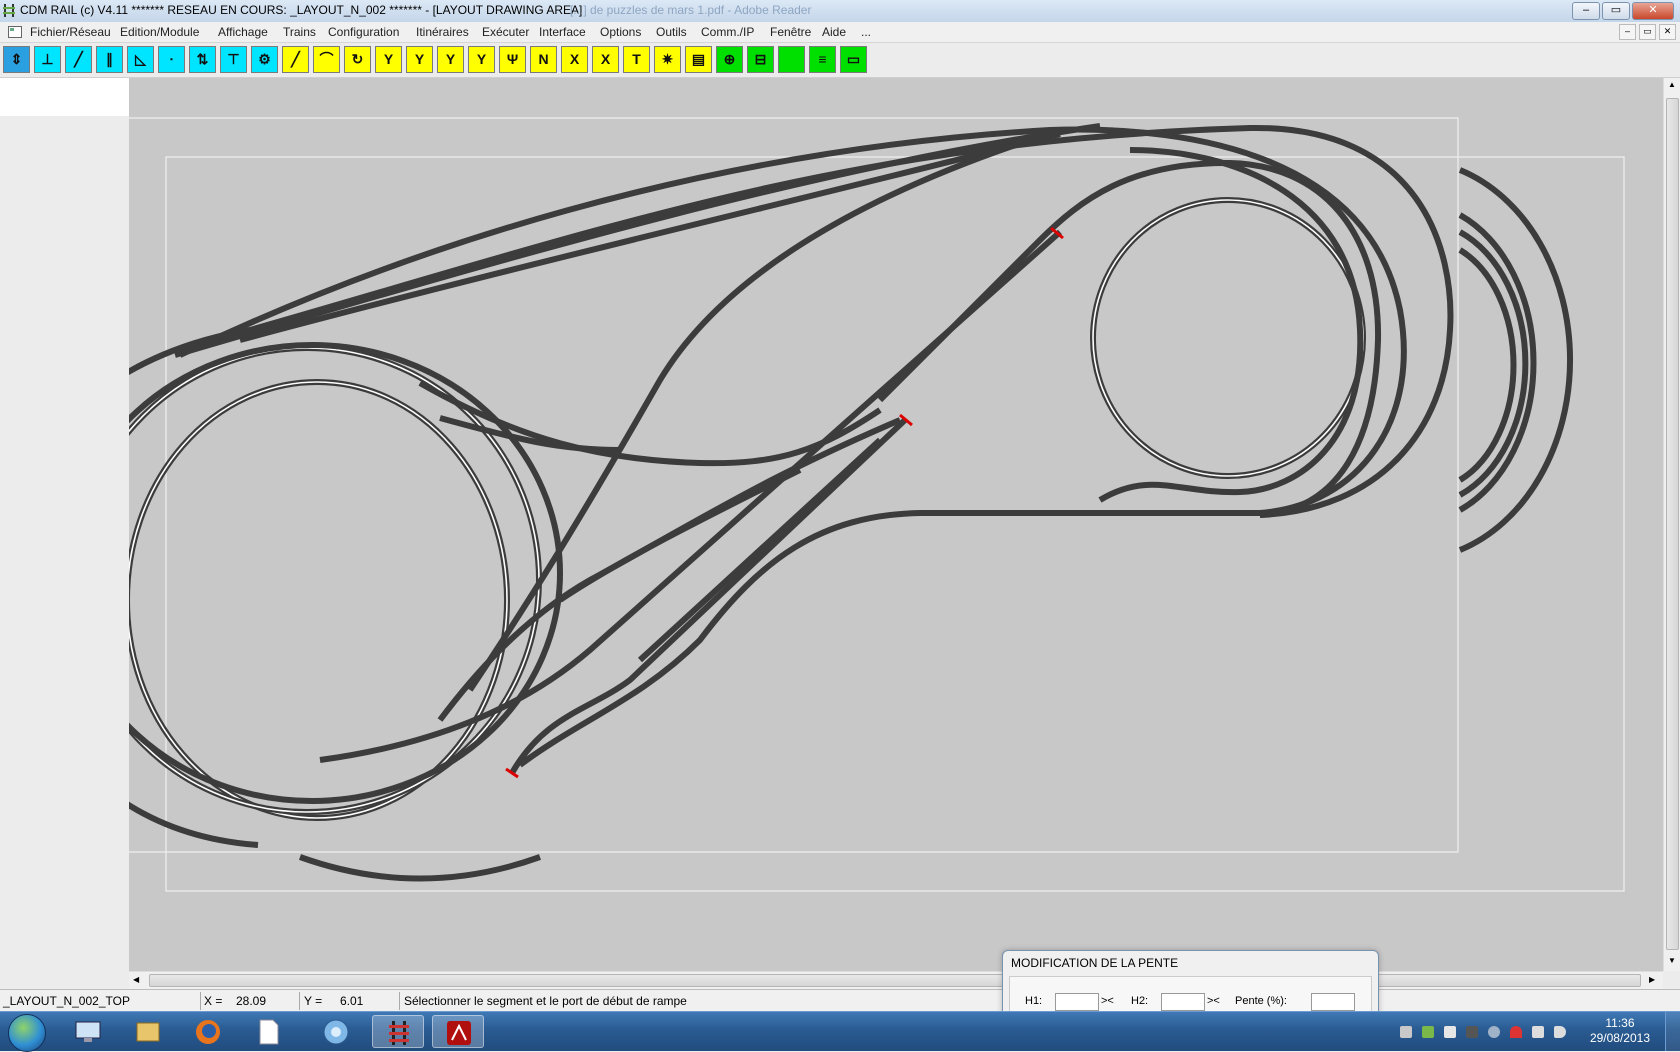 This screenshot has width=1680, height=1052. I want to click on horizontal-scrollbar: ◀ ▶, so click(896, 980).